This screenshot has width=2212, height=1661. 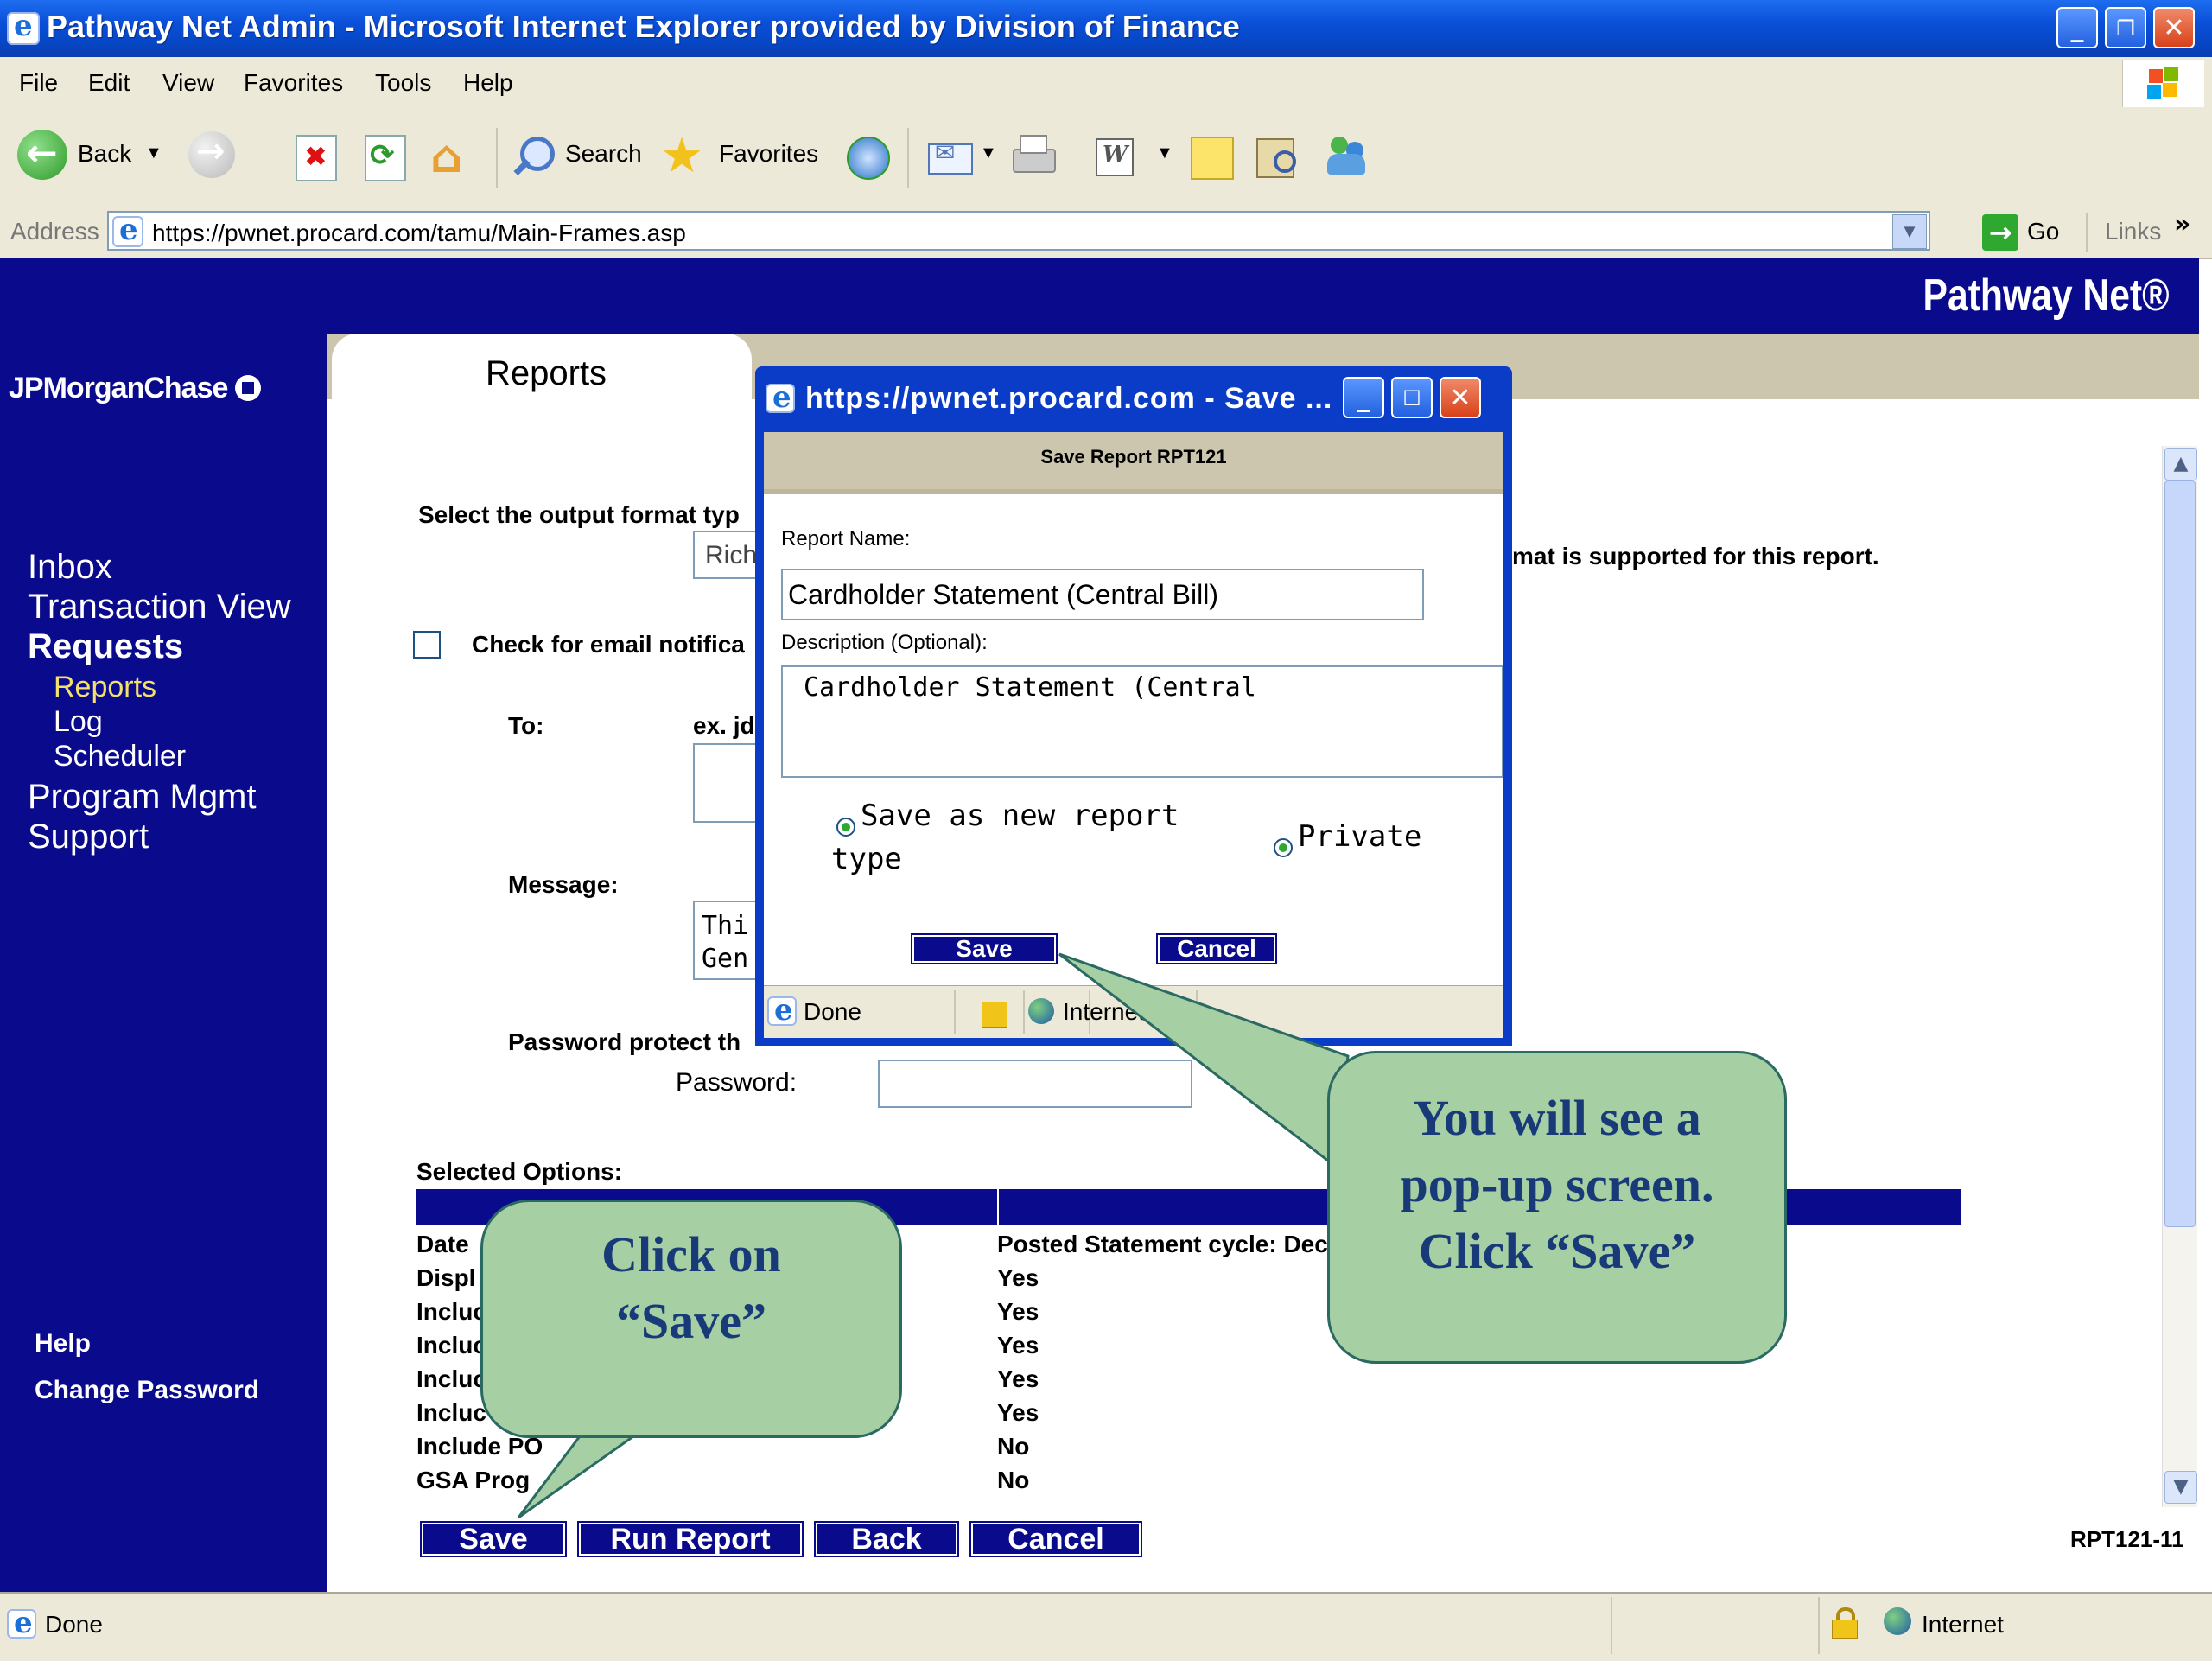 What do you see at coordinates (691, 1321) in the screenshot?
I see `callout-line: “Save”` at bounding box center [691, 1321].